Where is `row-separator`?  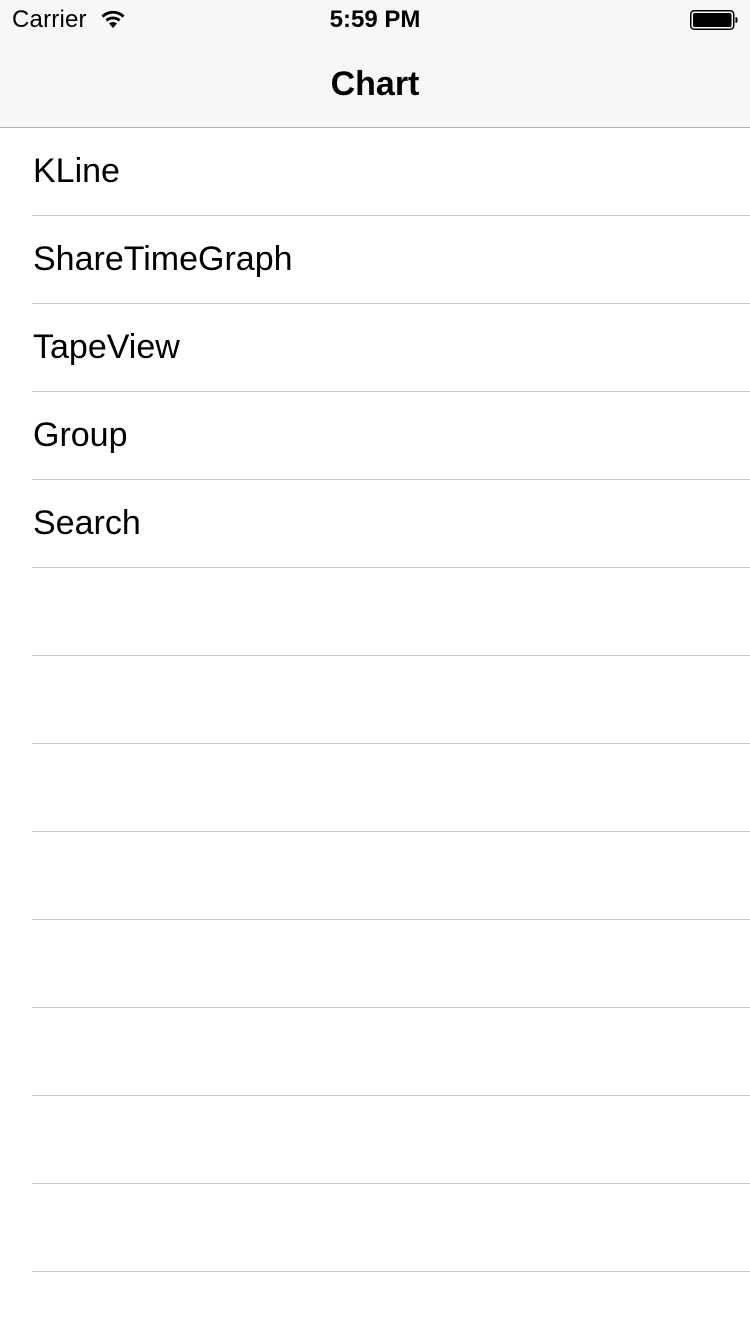
row-separator is located at coordinates (391, 1271).